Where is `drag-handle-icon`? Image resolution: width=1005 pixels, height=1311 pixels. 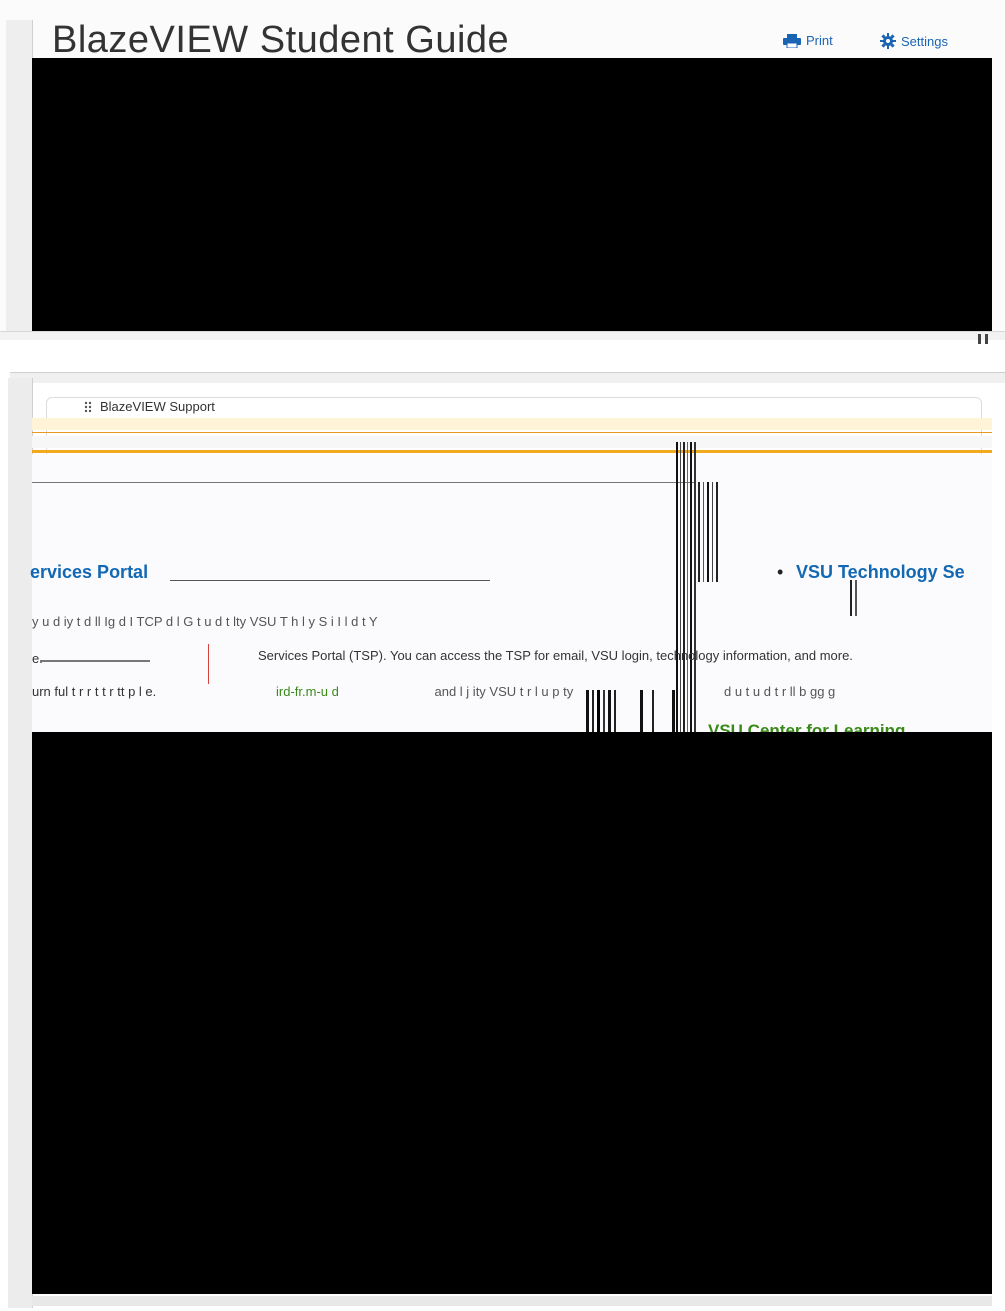 drag-handle-icon is located at coordinates (88, 407).